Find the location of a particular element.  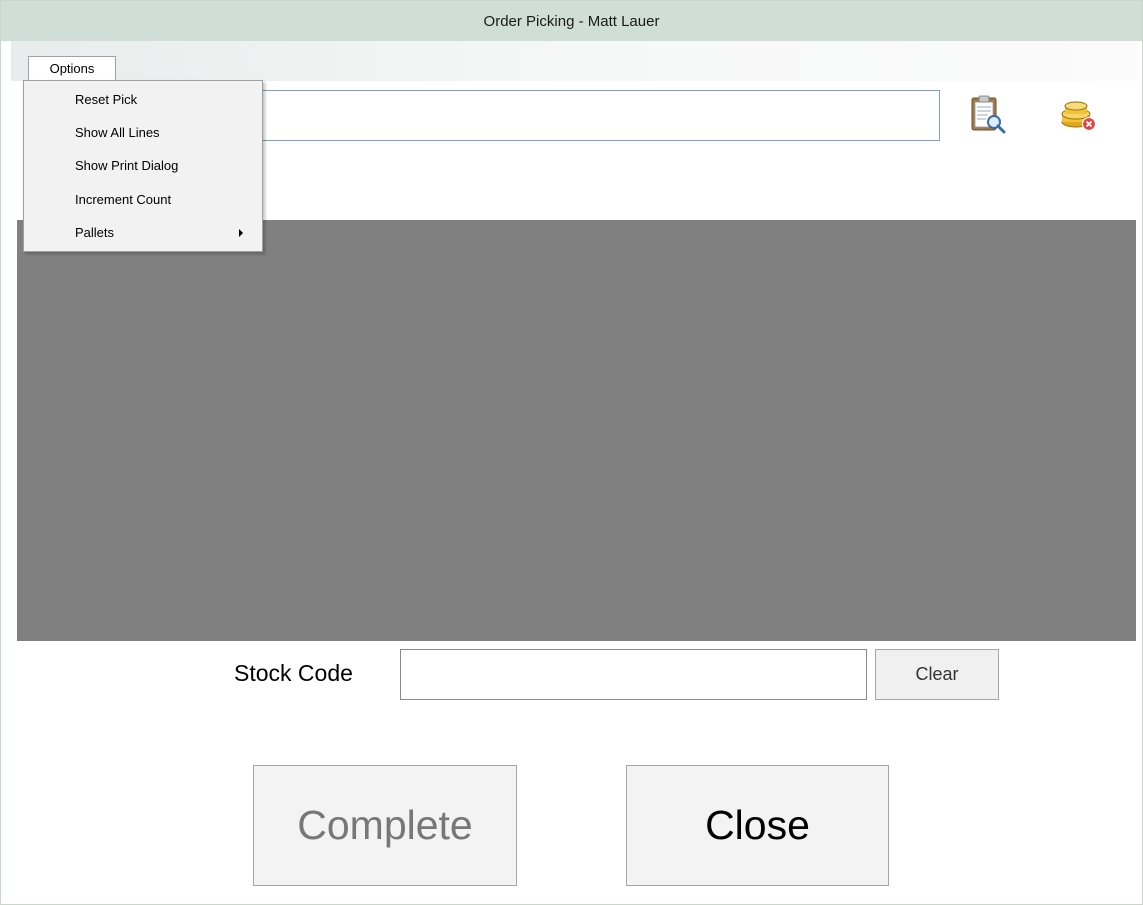

stock-code-label: Stock Code is located at coordinates (293, 673).